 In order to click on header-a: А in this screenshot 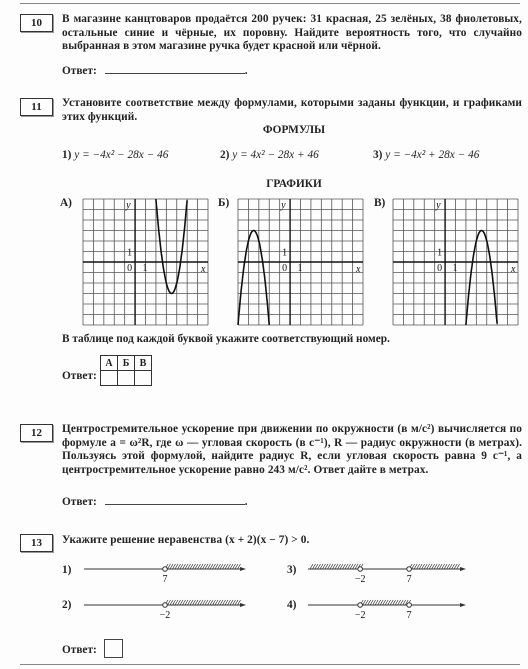, I will do `click(109, 363)`.